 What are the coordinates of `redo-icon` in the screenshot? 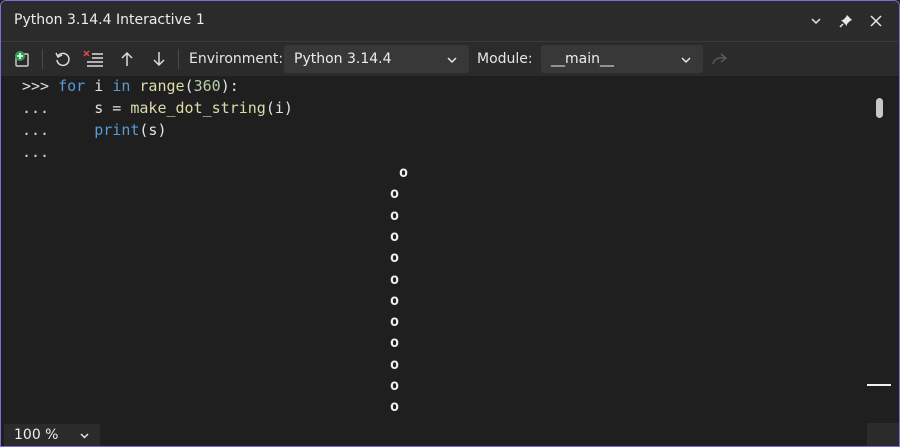 It's located at (720, 59).